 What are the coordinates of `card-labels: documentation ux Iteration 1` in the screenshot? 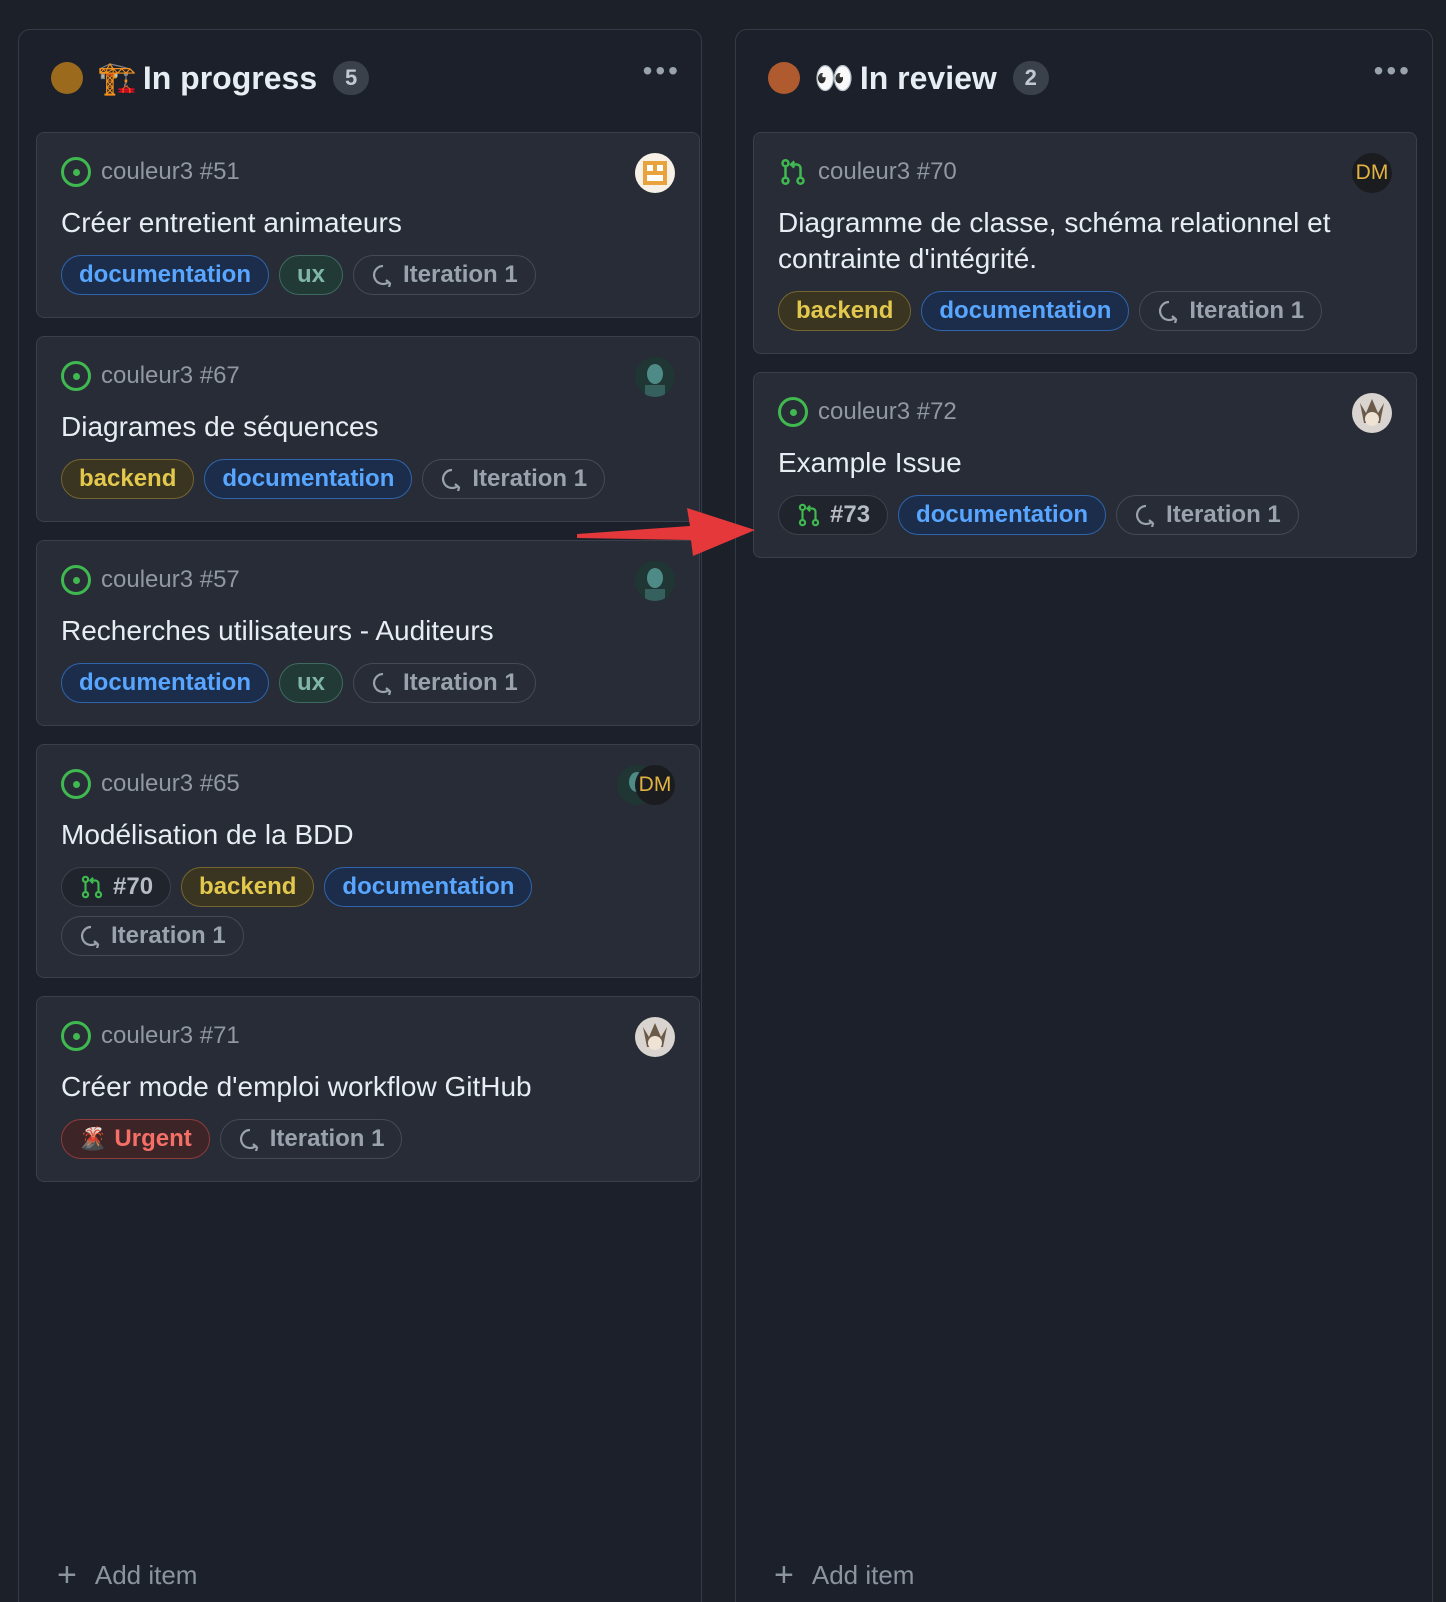 It's located at (368, 683).